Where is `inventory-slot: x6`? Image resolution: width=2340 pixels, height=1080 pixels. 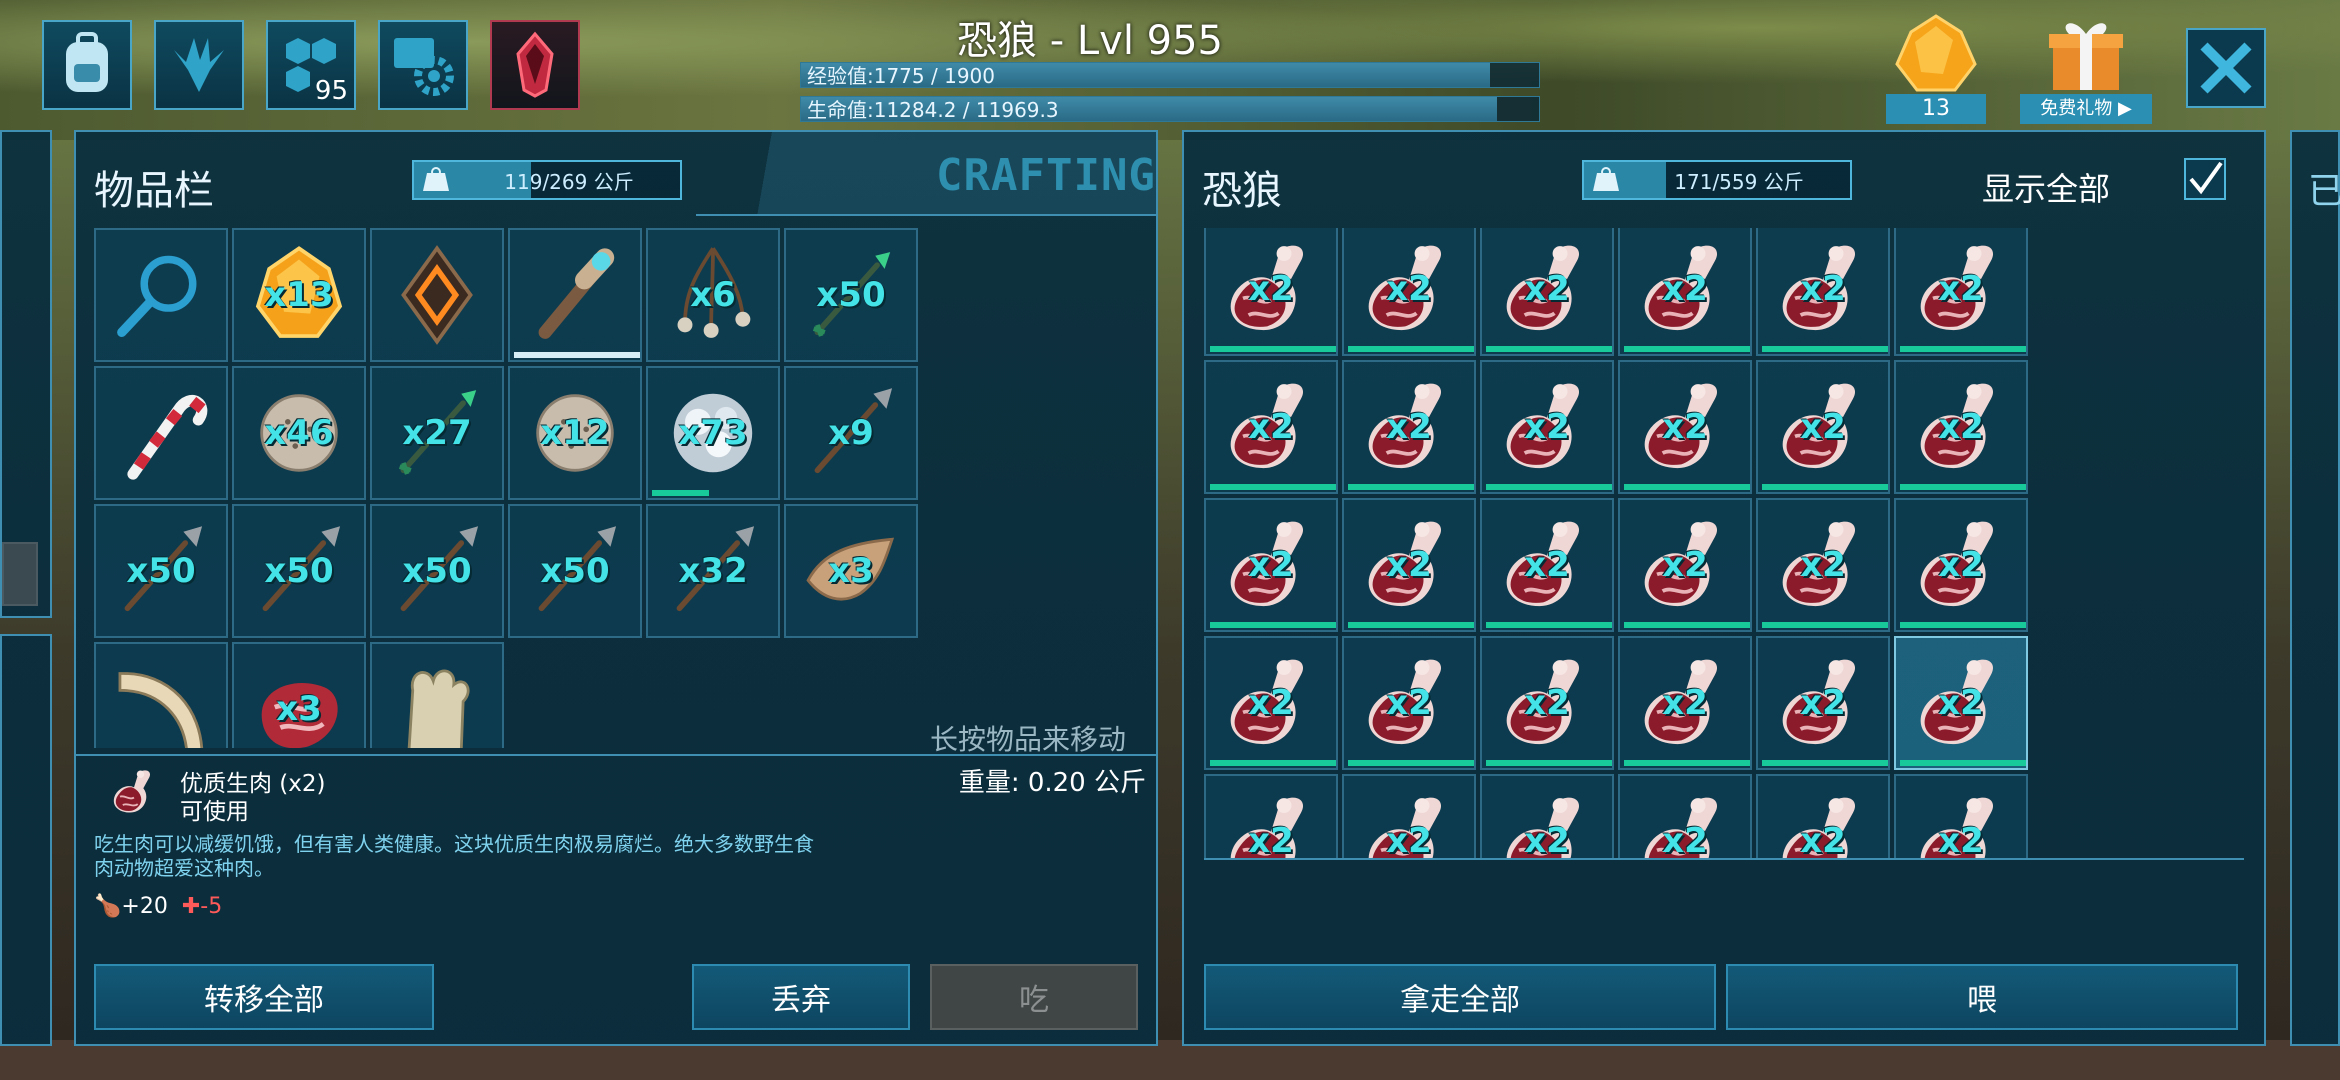
inventory-slot: x6 is located at coordinates (713, 295).